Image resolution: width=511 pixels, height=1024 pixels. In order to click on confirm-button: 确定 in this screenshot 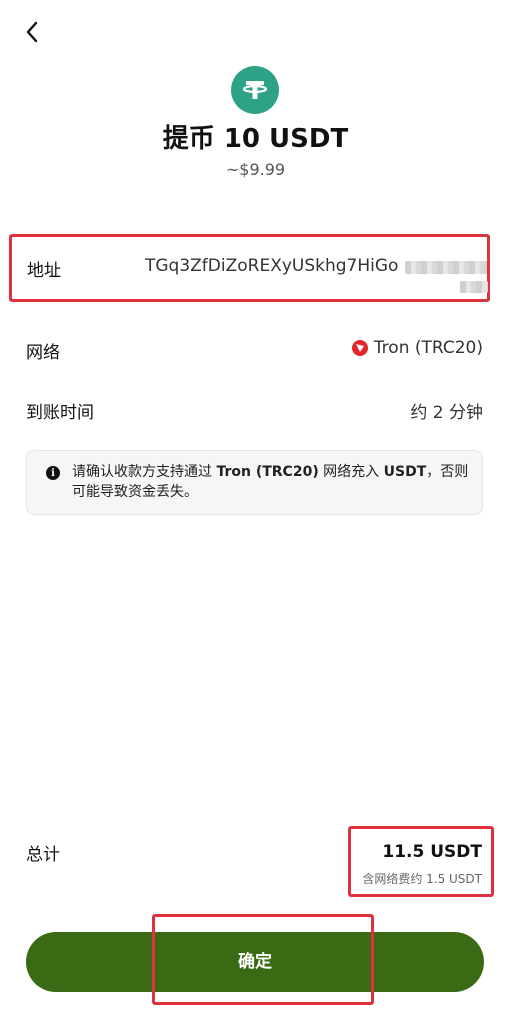, I will do `click(255, 962)`.